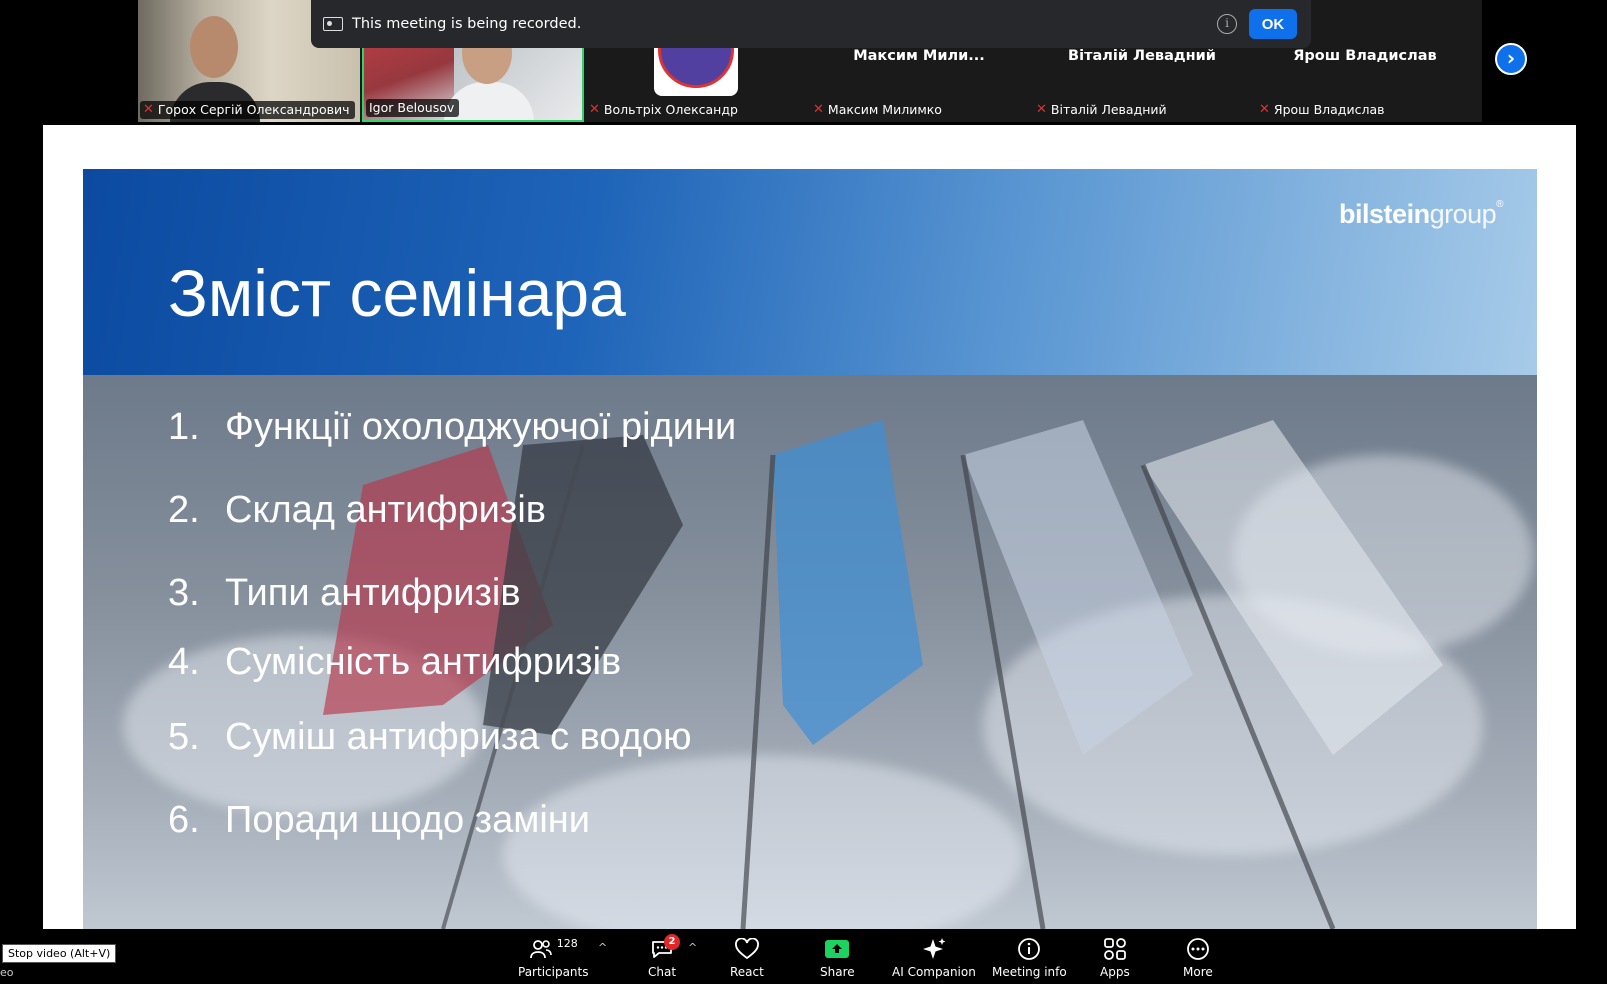  I want to click on participant-name-tag: ✕ Горох Сергій Олександрович, so click(247, 110).